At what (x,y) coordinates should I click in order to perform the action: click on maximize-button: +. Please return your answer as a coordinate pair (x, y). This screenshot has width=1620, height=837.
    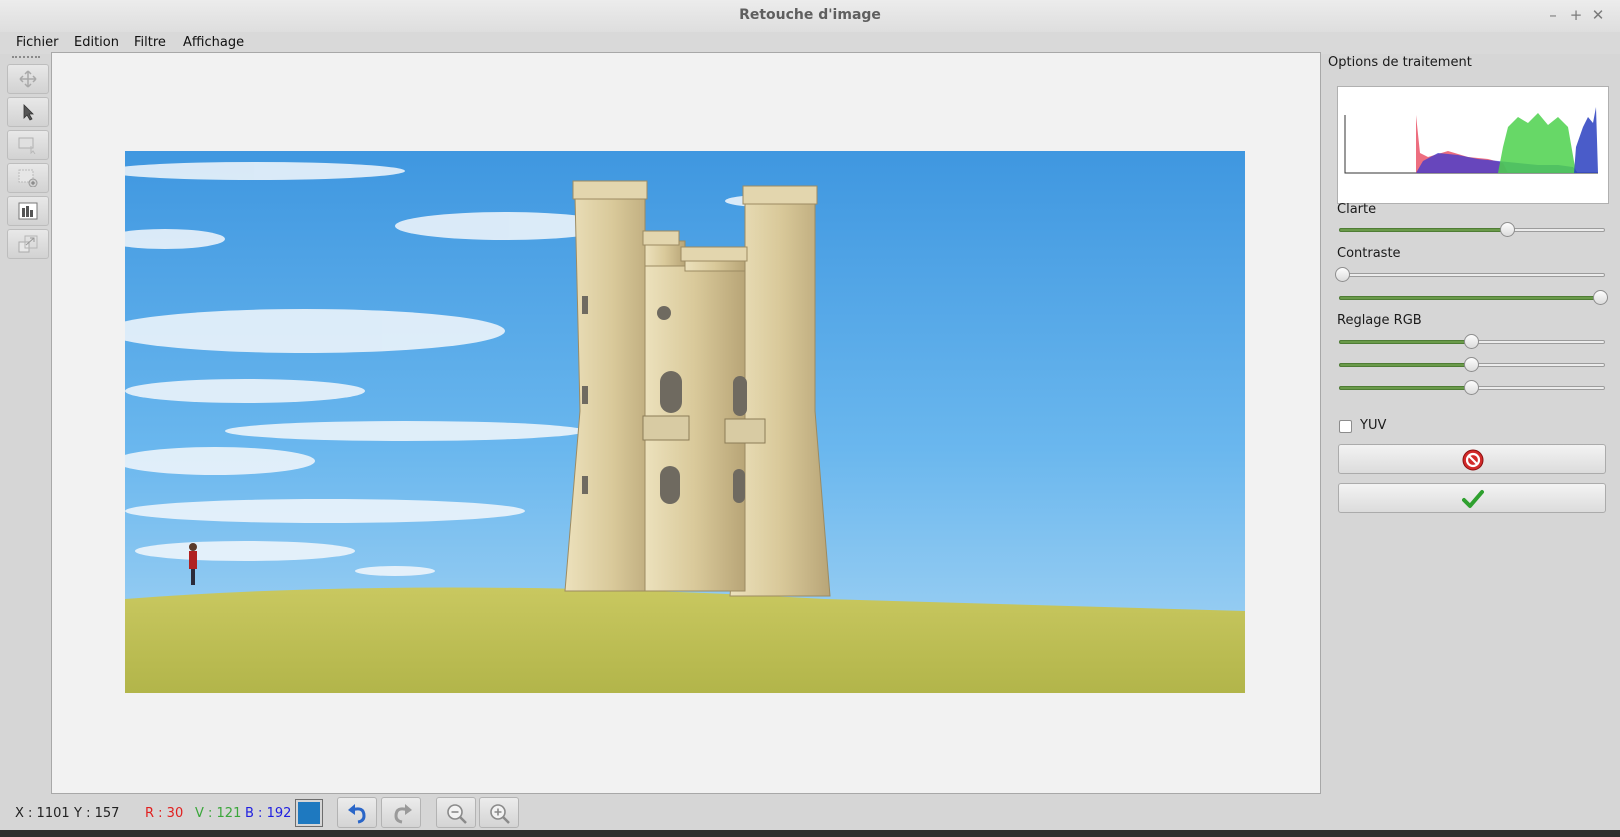
    Looking at the image, I should click on (1576, 15).